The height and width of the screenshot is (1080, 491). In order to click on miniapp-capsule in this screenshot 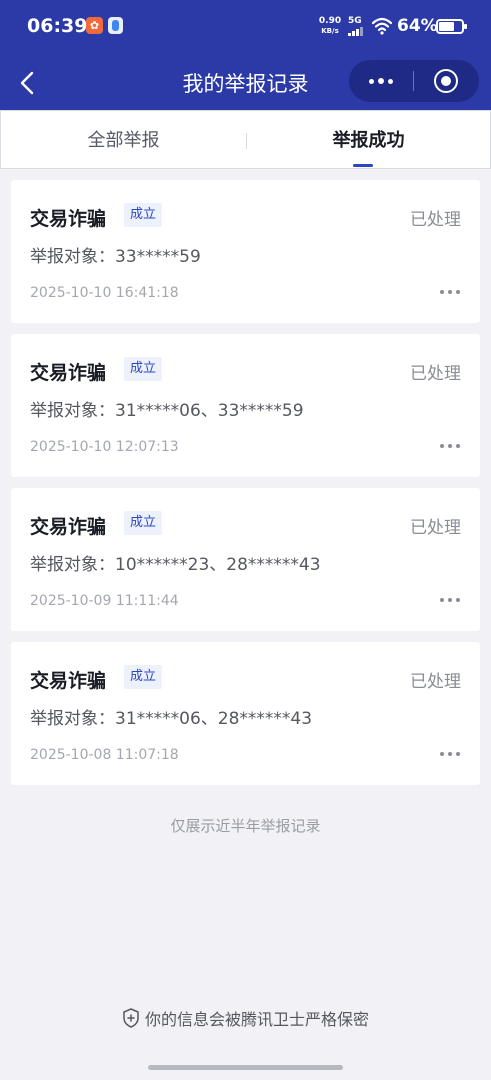, I will do `click(414, 81)`.